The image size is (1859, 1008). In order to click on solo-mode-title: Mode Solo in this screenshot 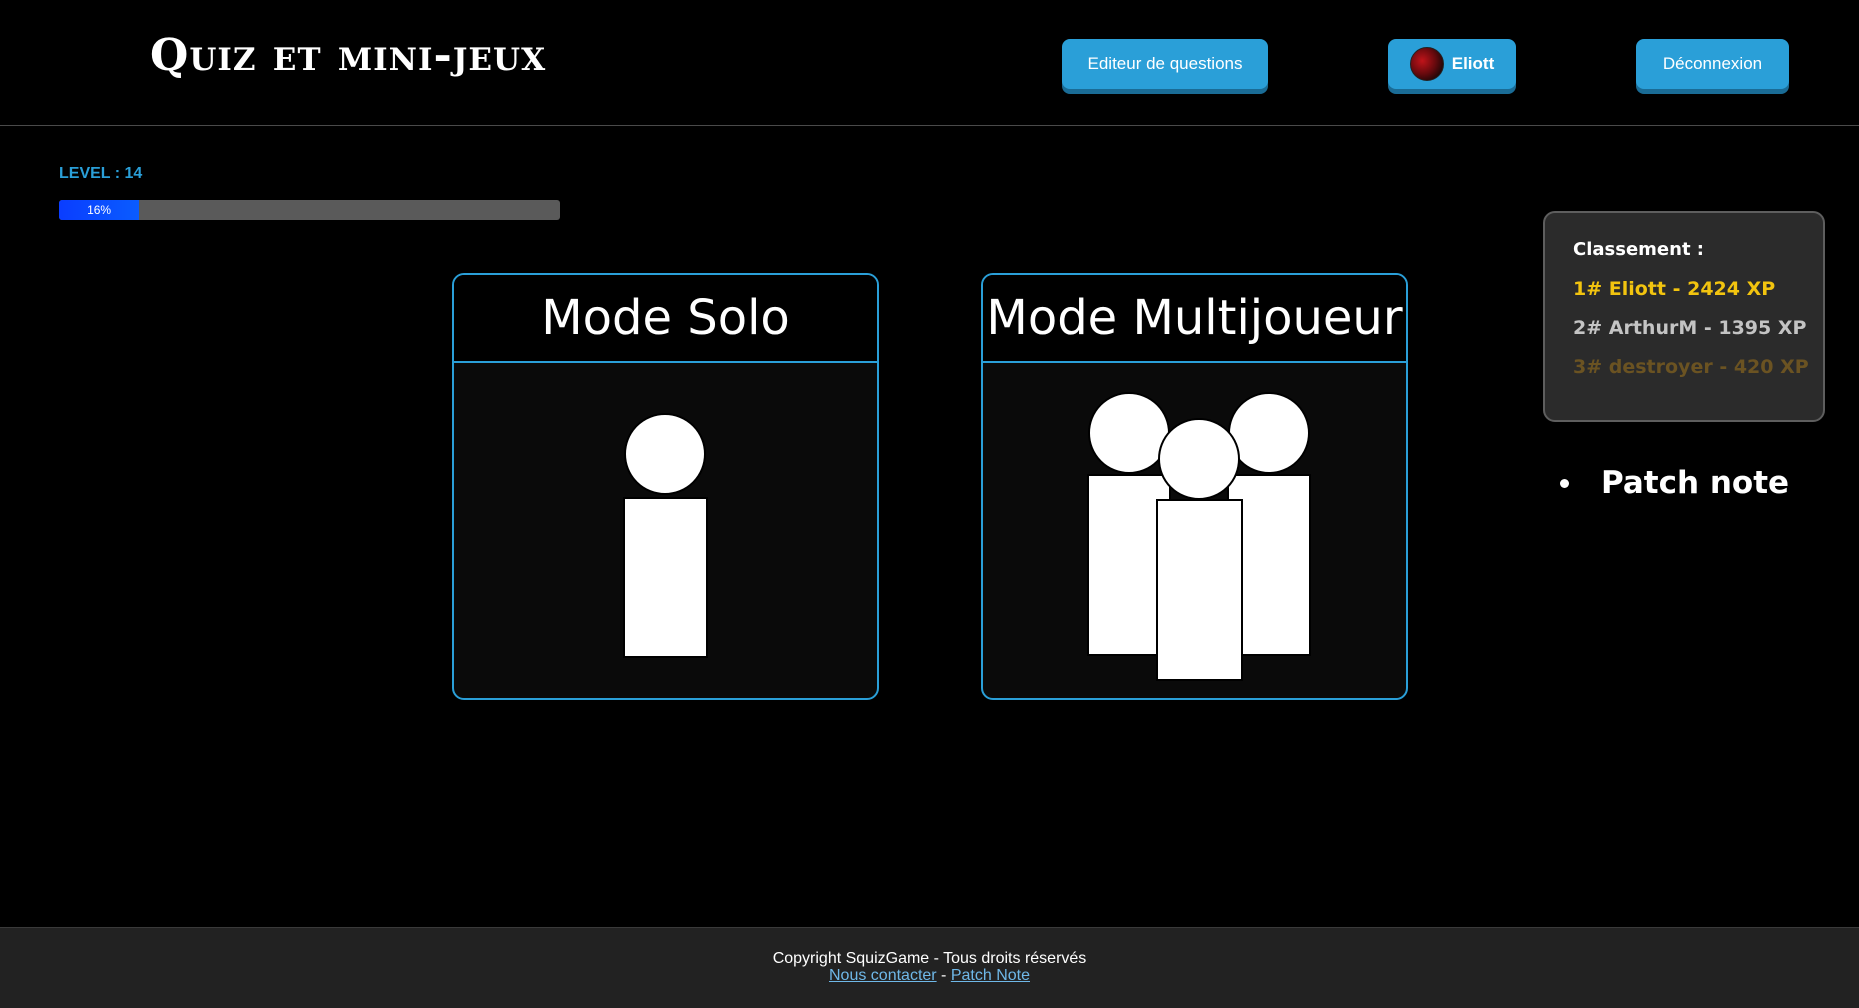, I will do `click(665, 319)`.